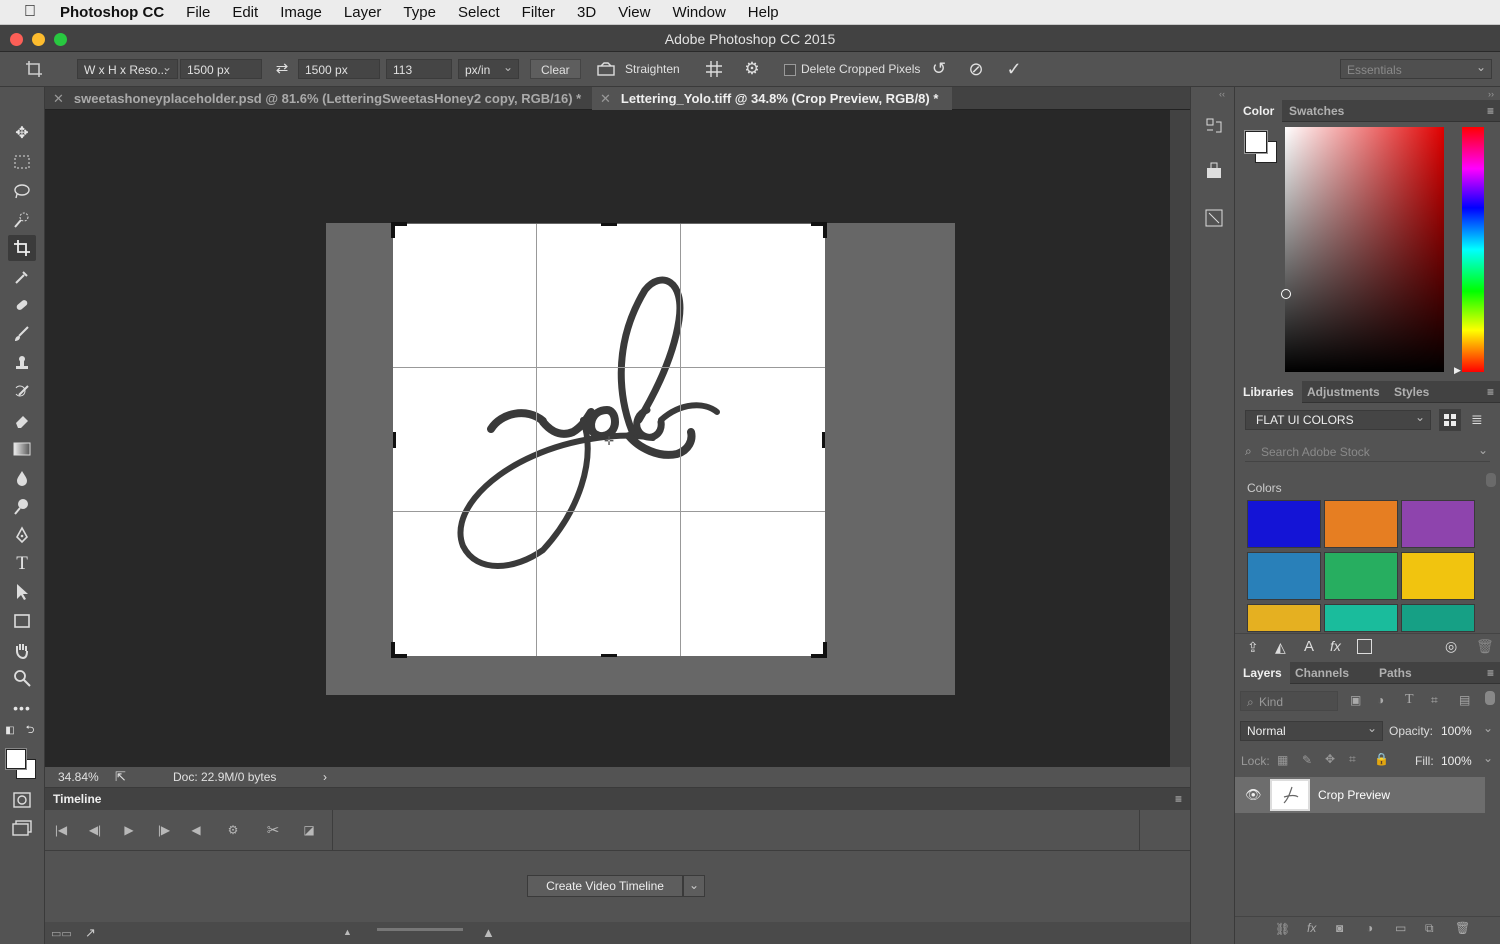 The height and width of the screenshot is (944, 1500). Describe the element at coordinates (488, 932) in the screenshot. I see `zoom-in-timeline-icon: ▲` at that location.